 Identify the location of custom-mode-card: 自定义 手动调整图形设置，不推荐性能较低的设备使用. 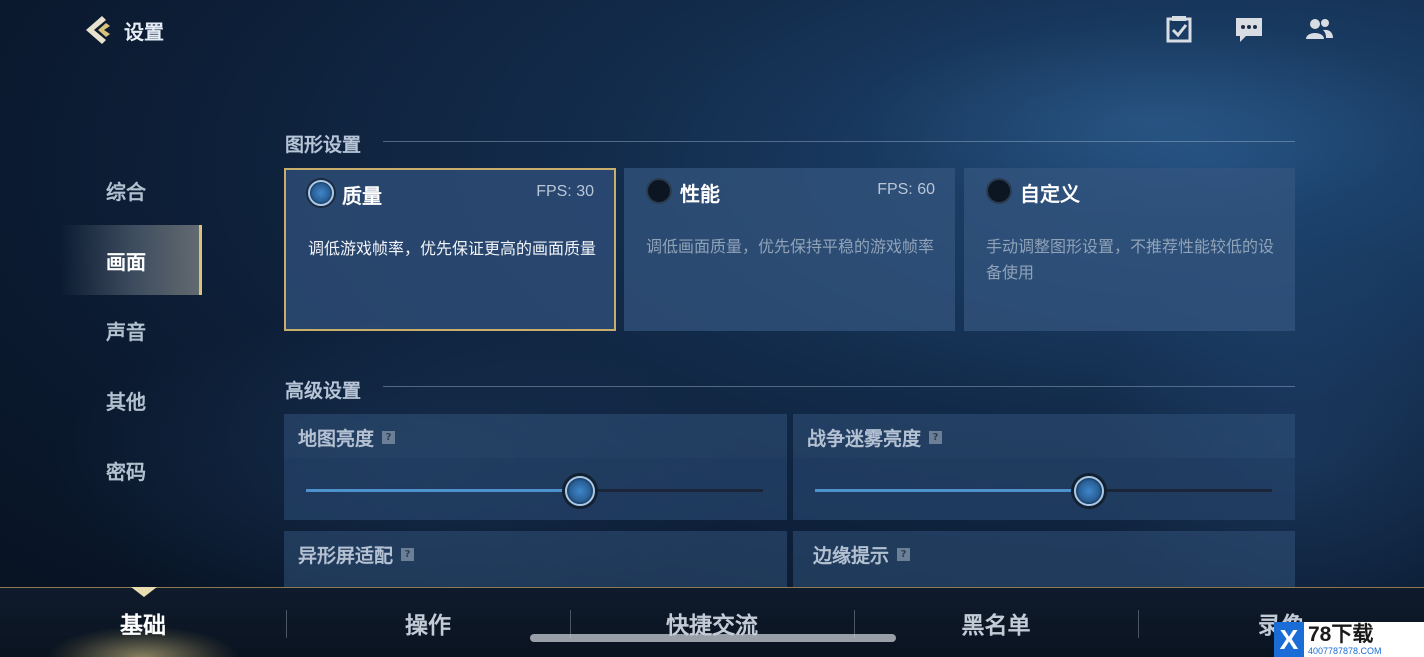
(1129, 249).